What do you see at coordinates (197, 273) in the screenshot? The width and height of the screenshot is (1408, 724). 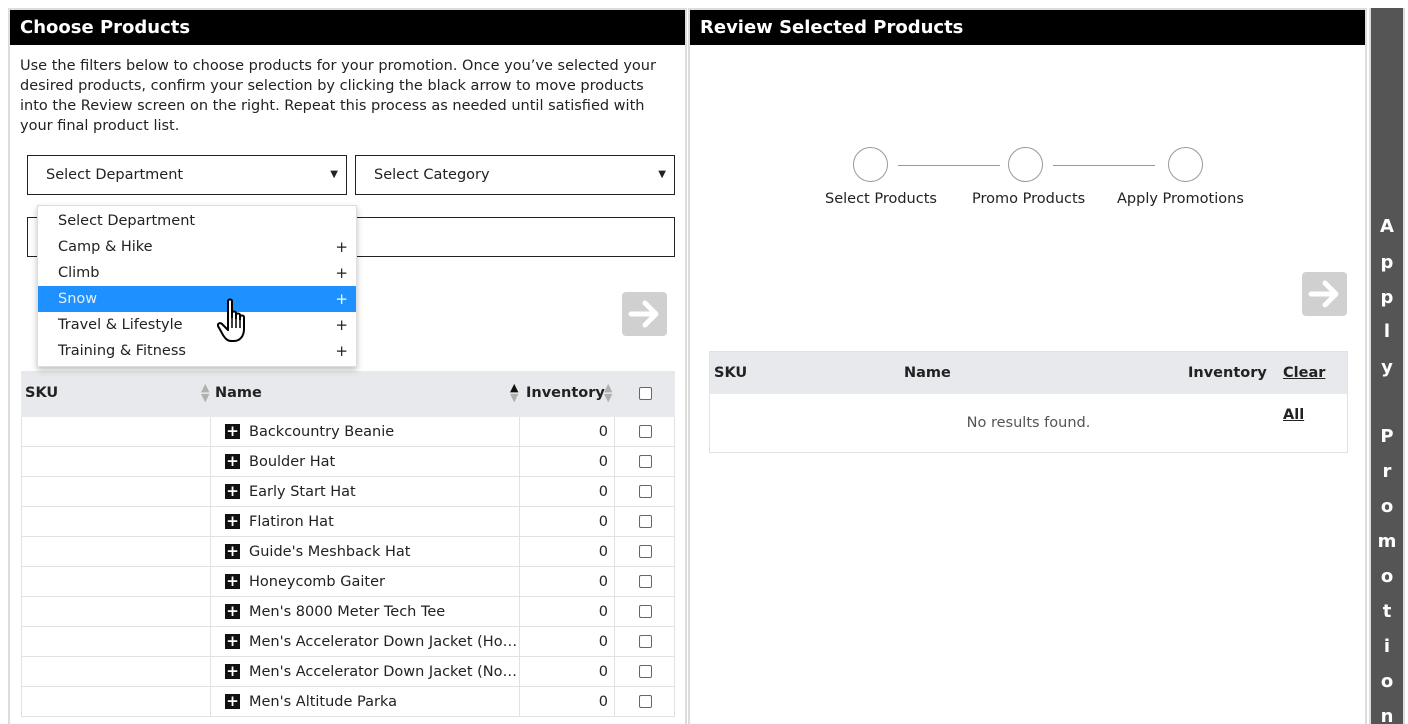 I see `department-option: Climb +` at bounding box center [197, 273].